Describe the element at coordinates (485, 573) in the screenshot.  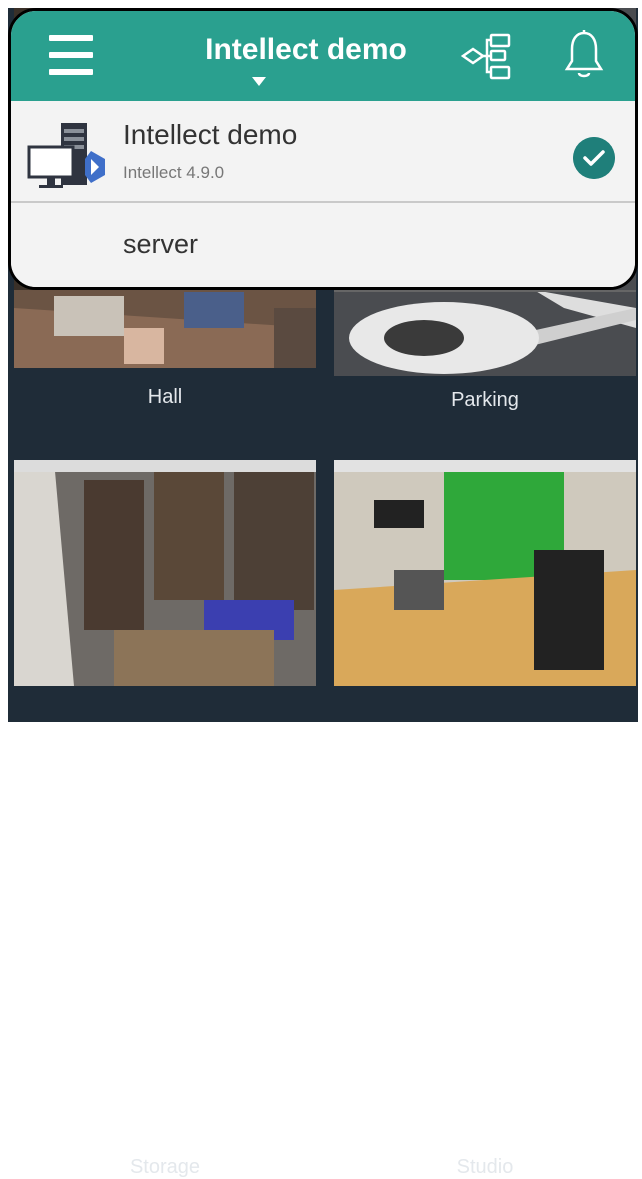
I see `camera-thumbnail-studio` at that location.